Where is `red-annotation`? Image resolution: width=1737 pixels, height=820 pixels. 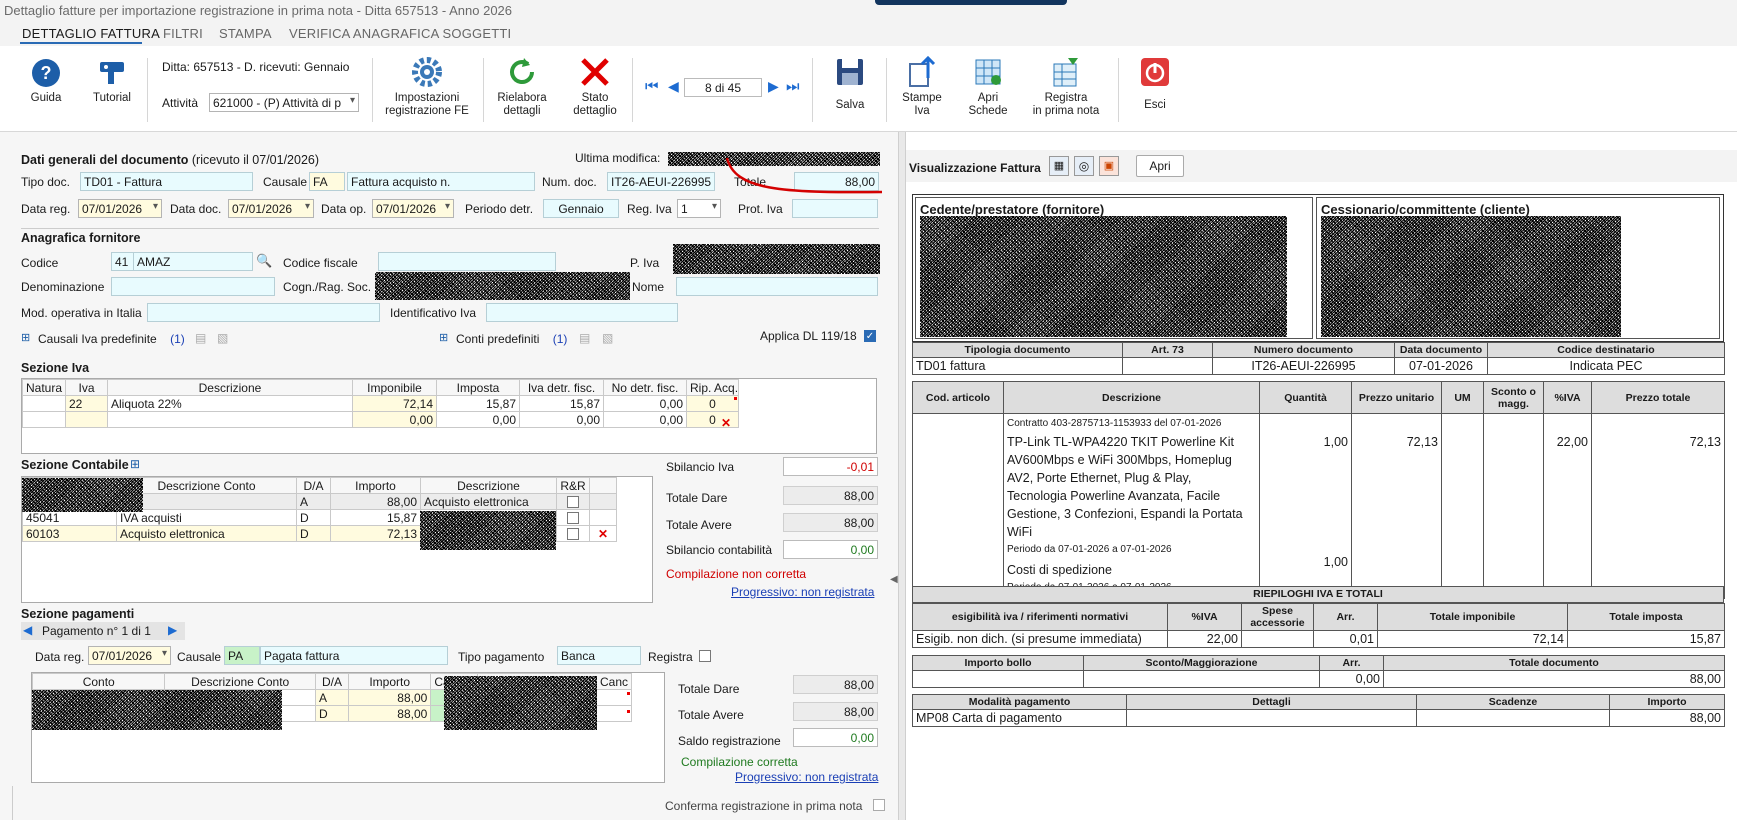 red-annotation is located at coordinates (804, 175).